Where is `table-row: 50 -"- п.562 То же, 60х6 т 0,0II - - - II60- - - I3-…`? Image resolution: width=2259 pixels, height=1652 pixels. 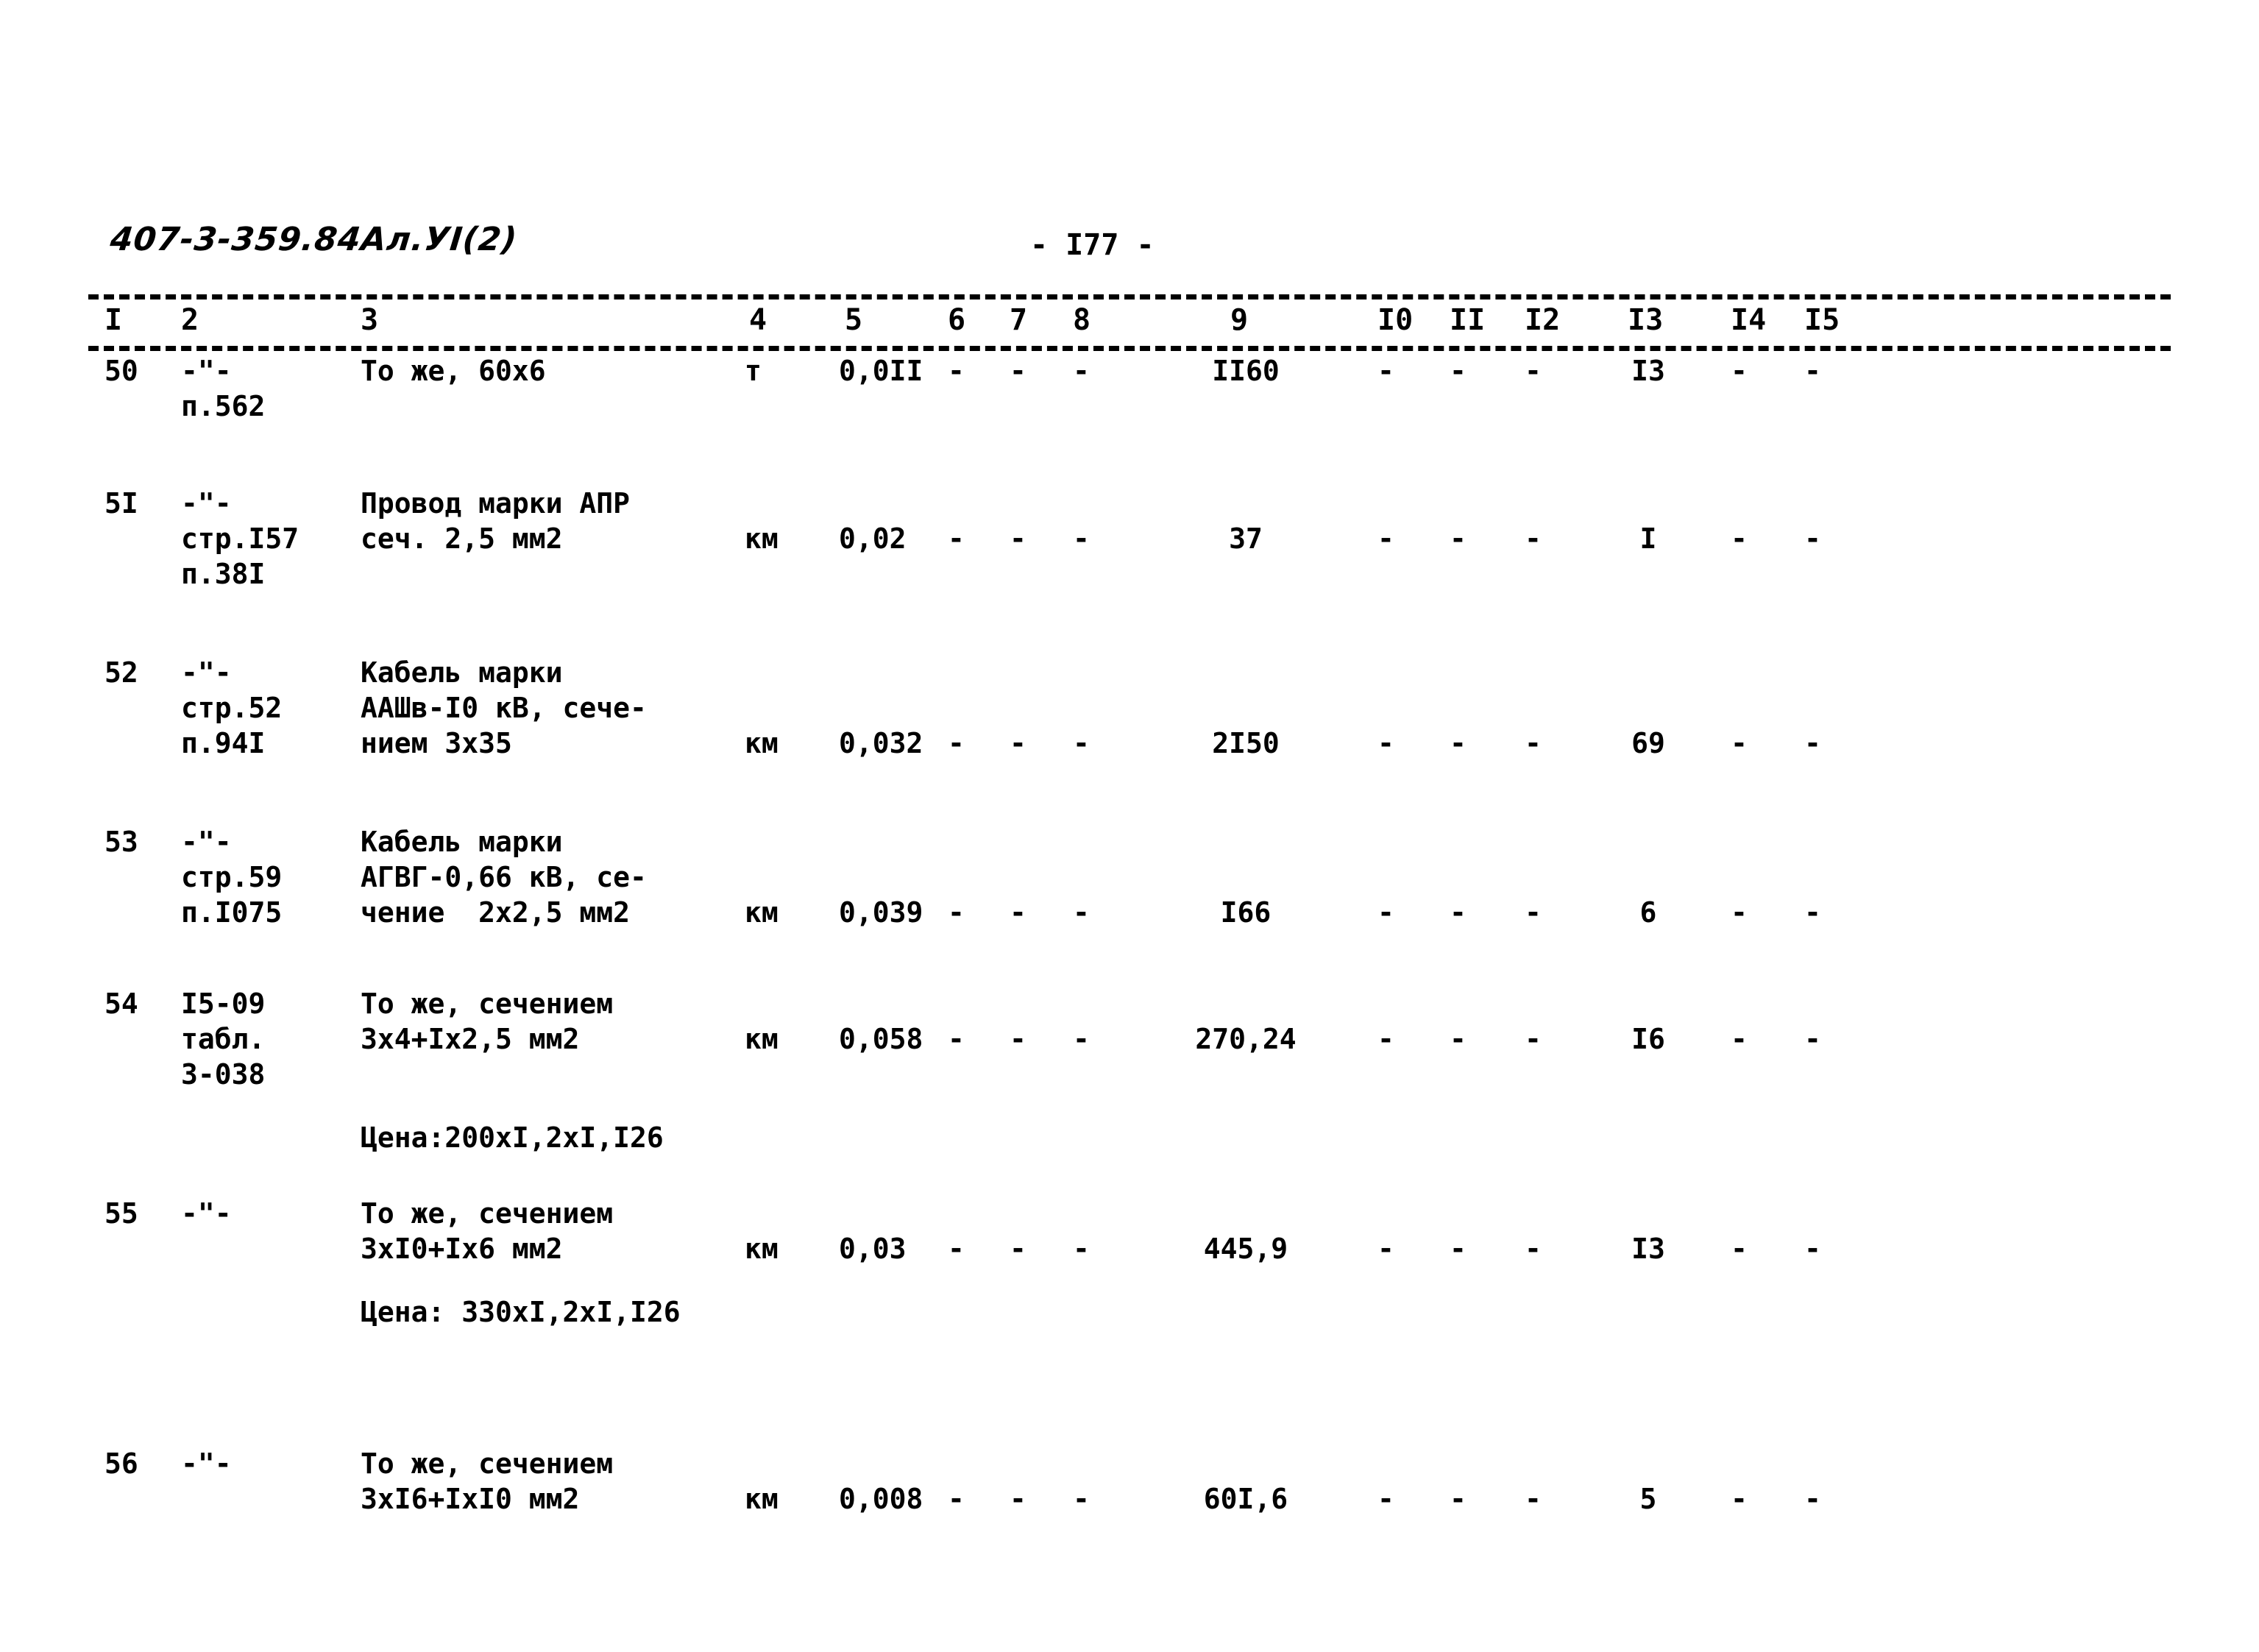 table-row: 50 -"- п.562 То же, 60х6 т 0,0II - - - II60- - - I3-… is located at coordinates (1129, 427).